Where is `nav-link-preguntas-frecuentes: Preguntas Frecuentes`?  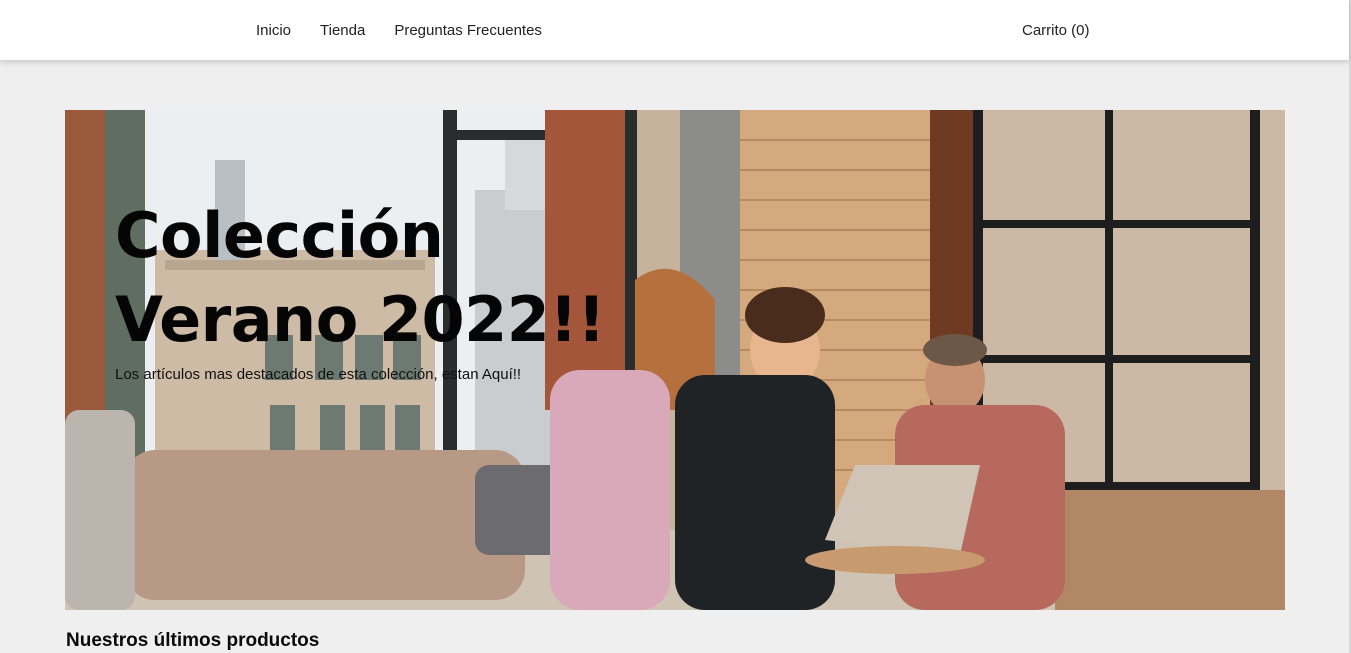
nav-link-preguntas-frecuentes: Preguntas Frecuentes is located at coordinates (468, 30).